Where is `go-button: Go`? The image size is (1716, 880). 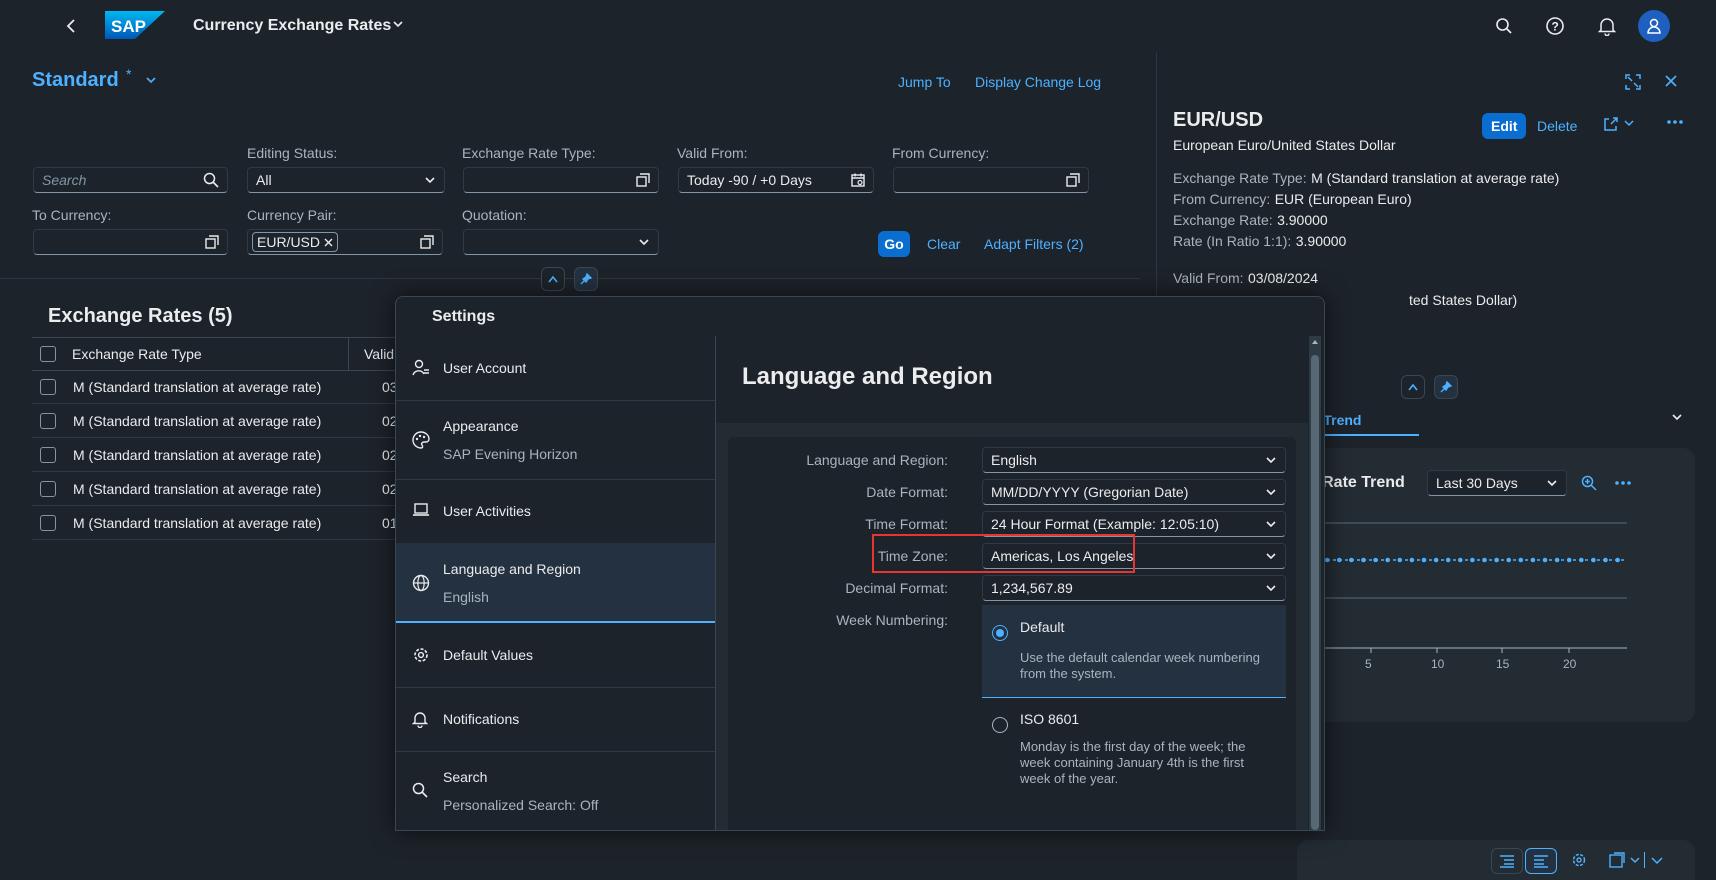
go-button: Go is located at coordinates (894, 244).